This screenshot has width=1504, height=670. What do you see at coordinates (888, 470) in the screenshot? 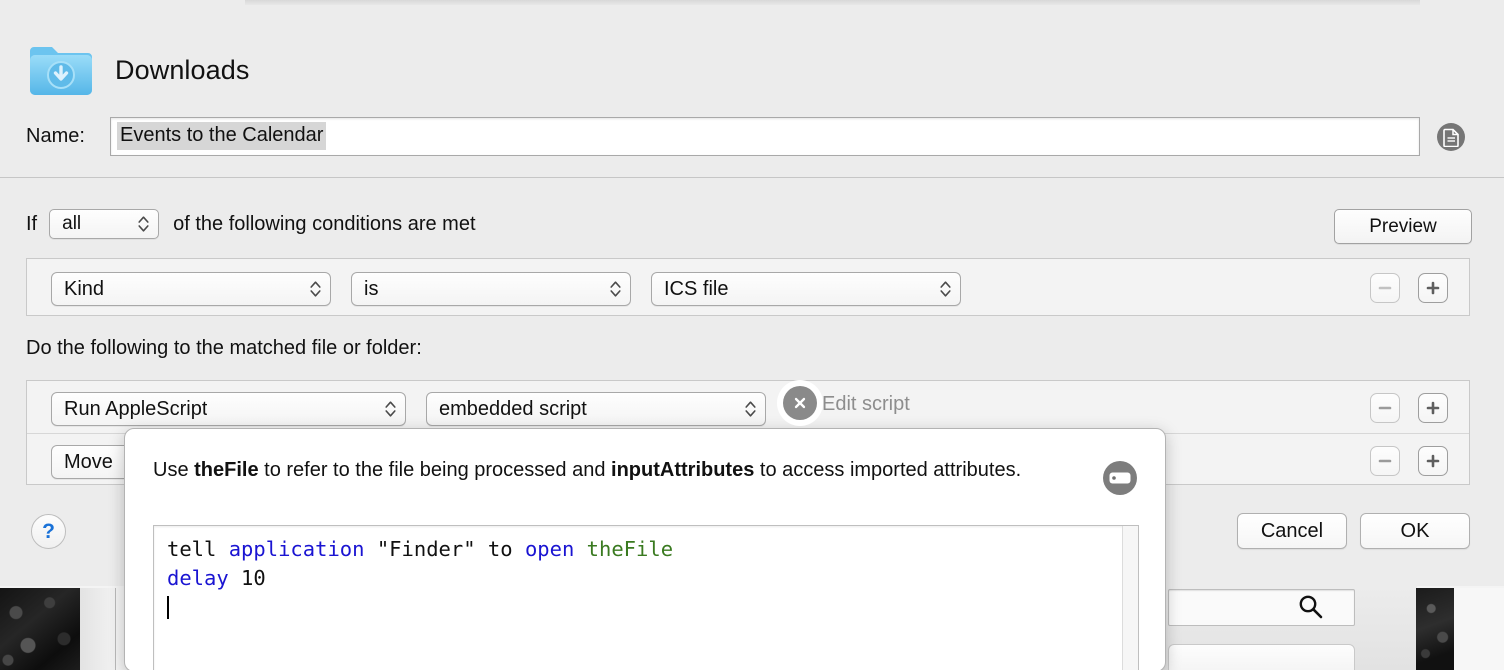
I see `hint-text-3: to access imported attributes.` at bounding box center [888, 470].